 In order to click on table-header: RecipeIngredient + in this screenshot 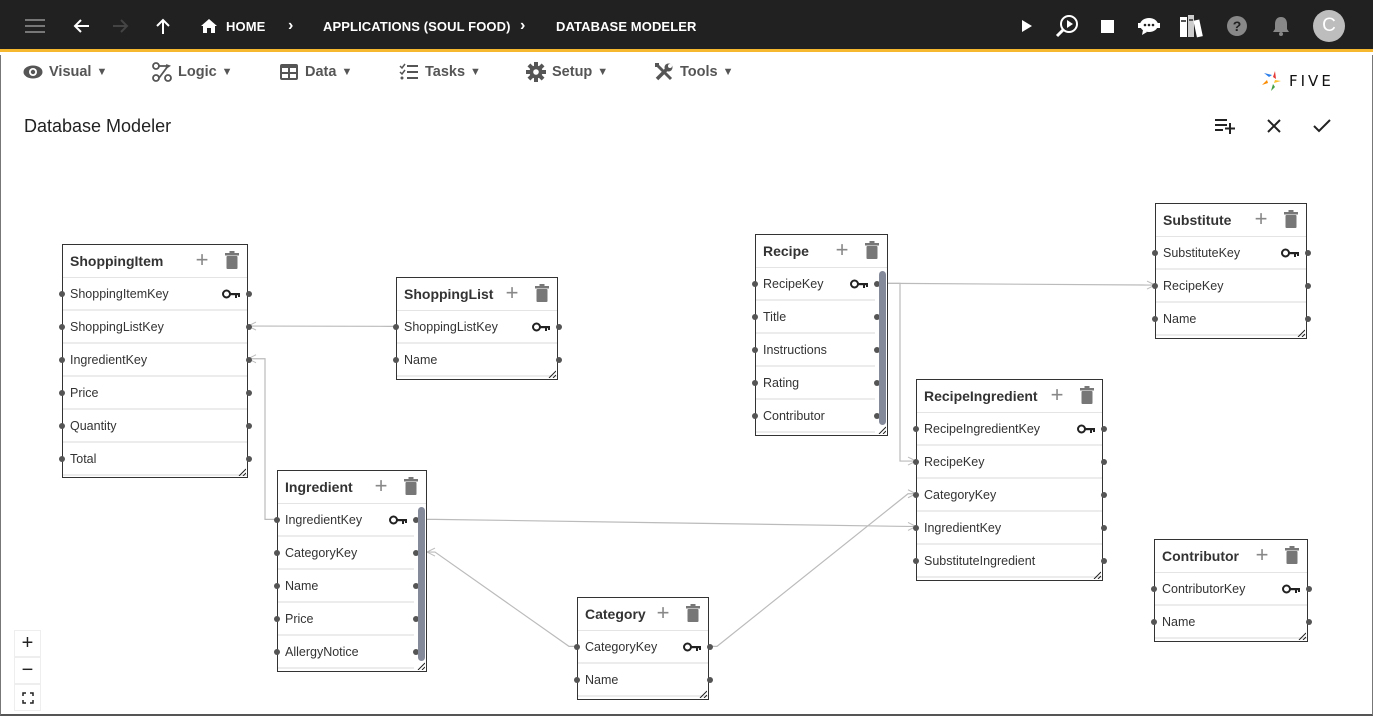, I will do `click(1009, 396)`.